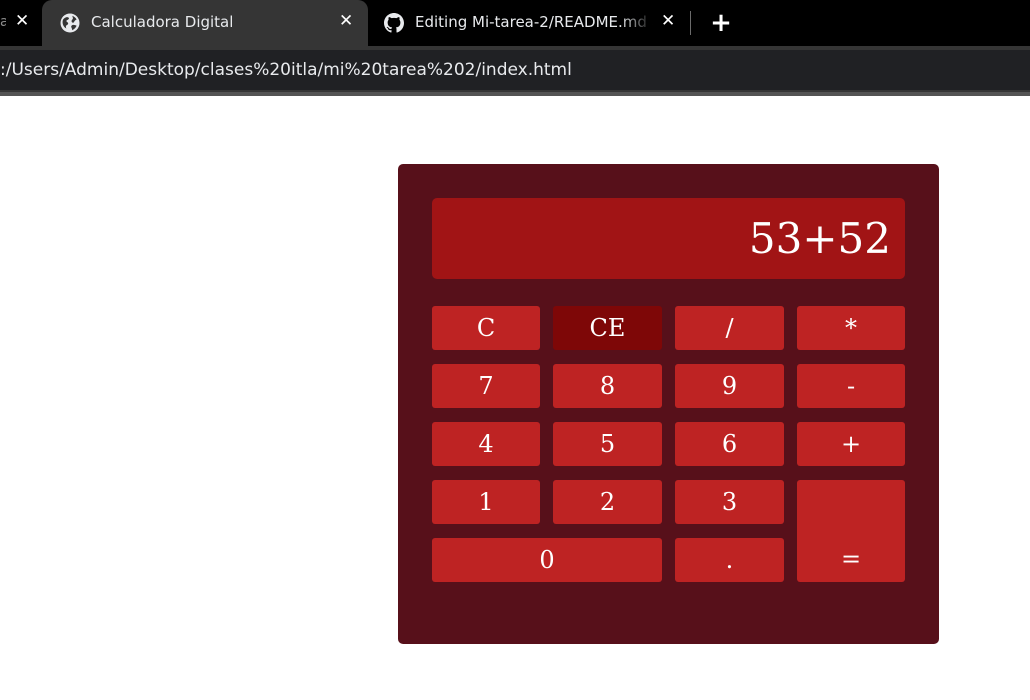  I want to click on tab-title-fragment: a, so click(3, 22).